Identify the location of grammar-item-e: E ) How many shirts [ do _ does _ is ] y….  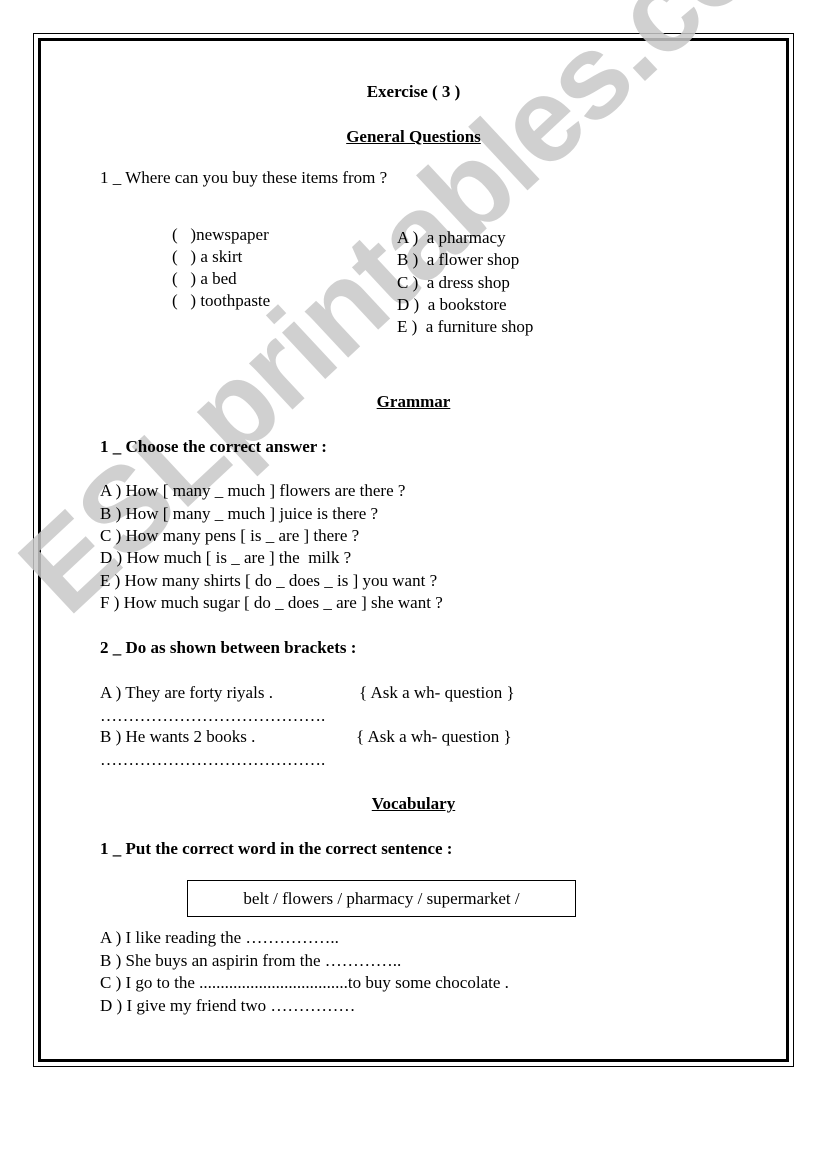
(269, 580).